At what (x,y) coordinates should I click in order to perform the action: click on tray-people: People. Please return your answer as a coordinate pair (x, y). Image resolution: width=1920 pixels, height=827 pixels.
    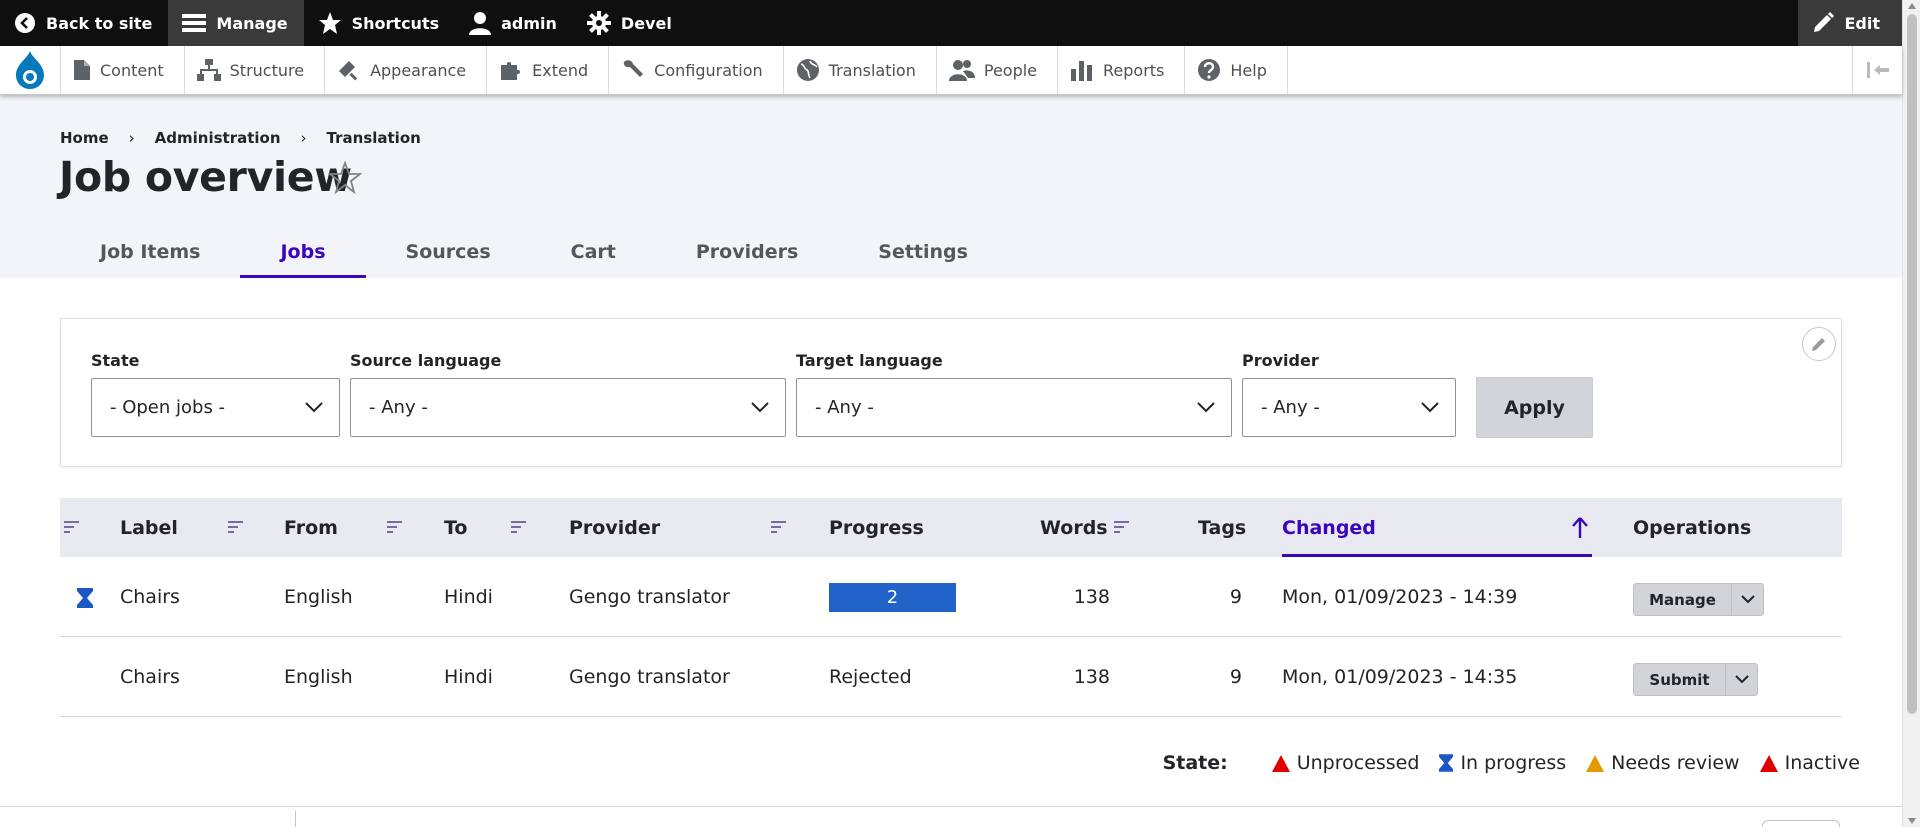
    Looking at the image, I should click on (998, 70).